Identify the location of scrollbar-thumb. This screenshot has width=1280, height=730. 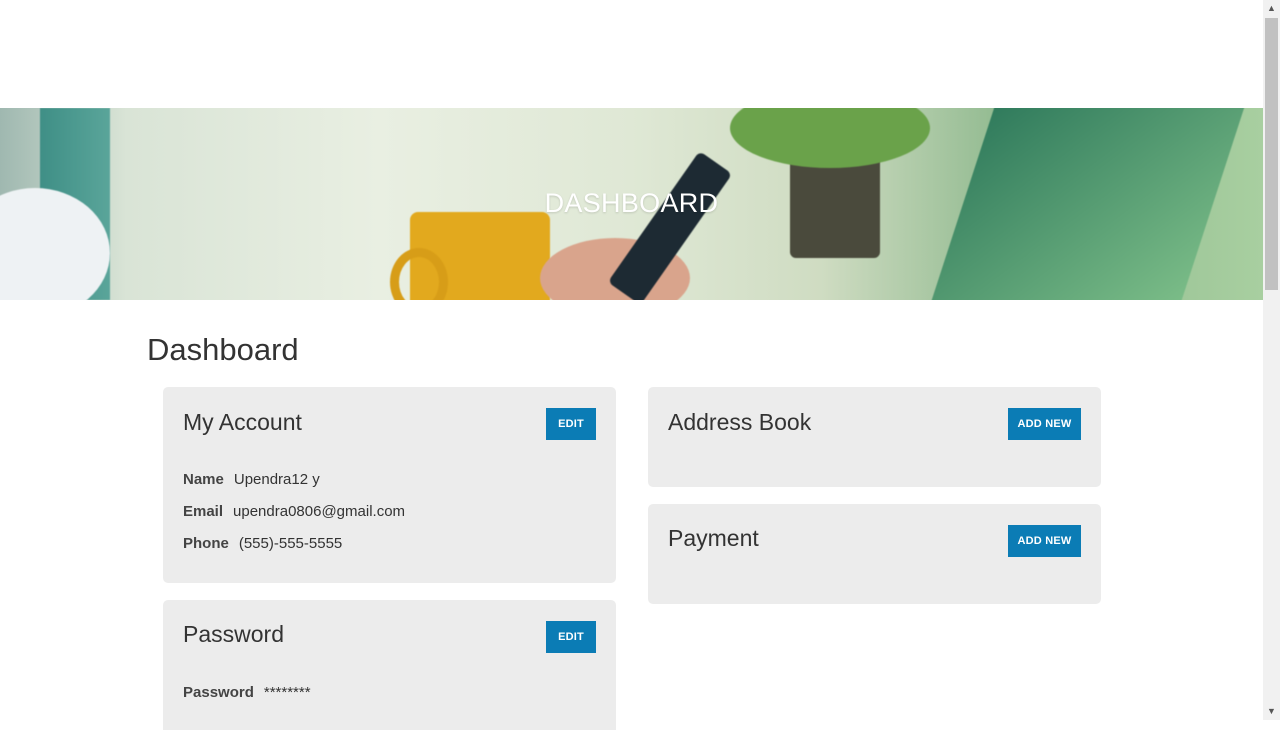
(1271, 154).